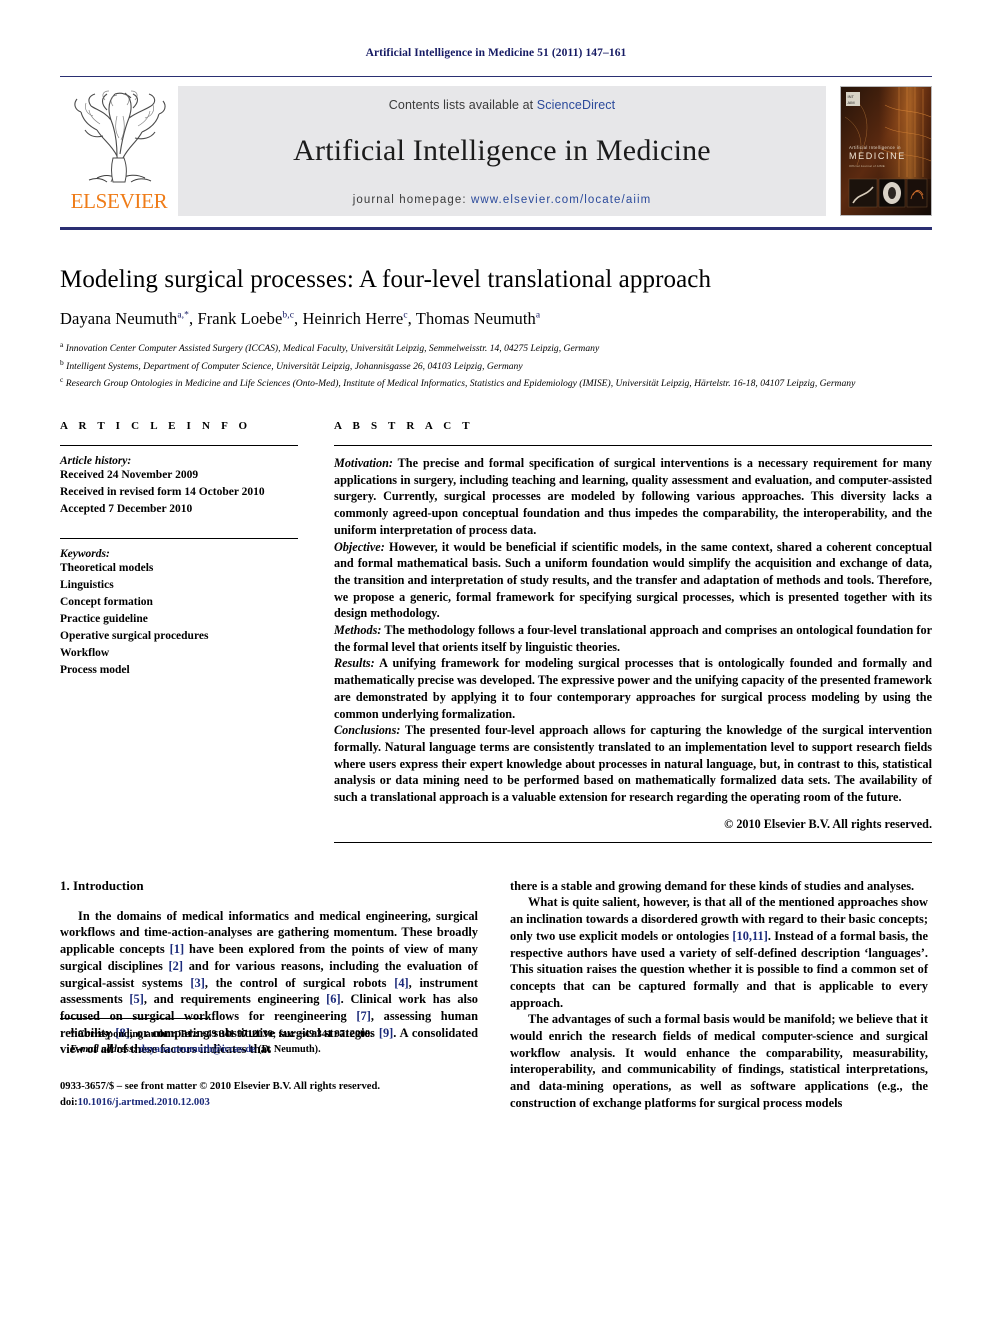 The height and width of the screenshot is (1323, 992). What do you see at coordinates (119, 201) in the screenshot?
I see `elsevier-wordmark: ELSEVIER` at bounding box center [119, 201].